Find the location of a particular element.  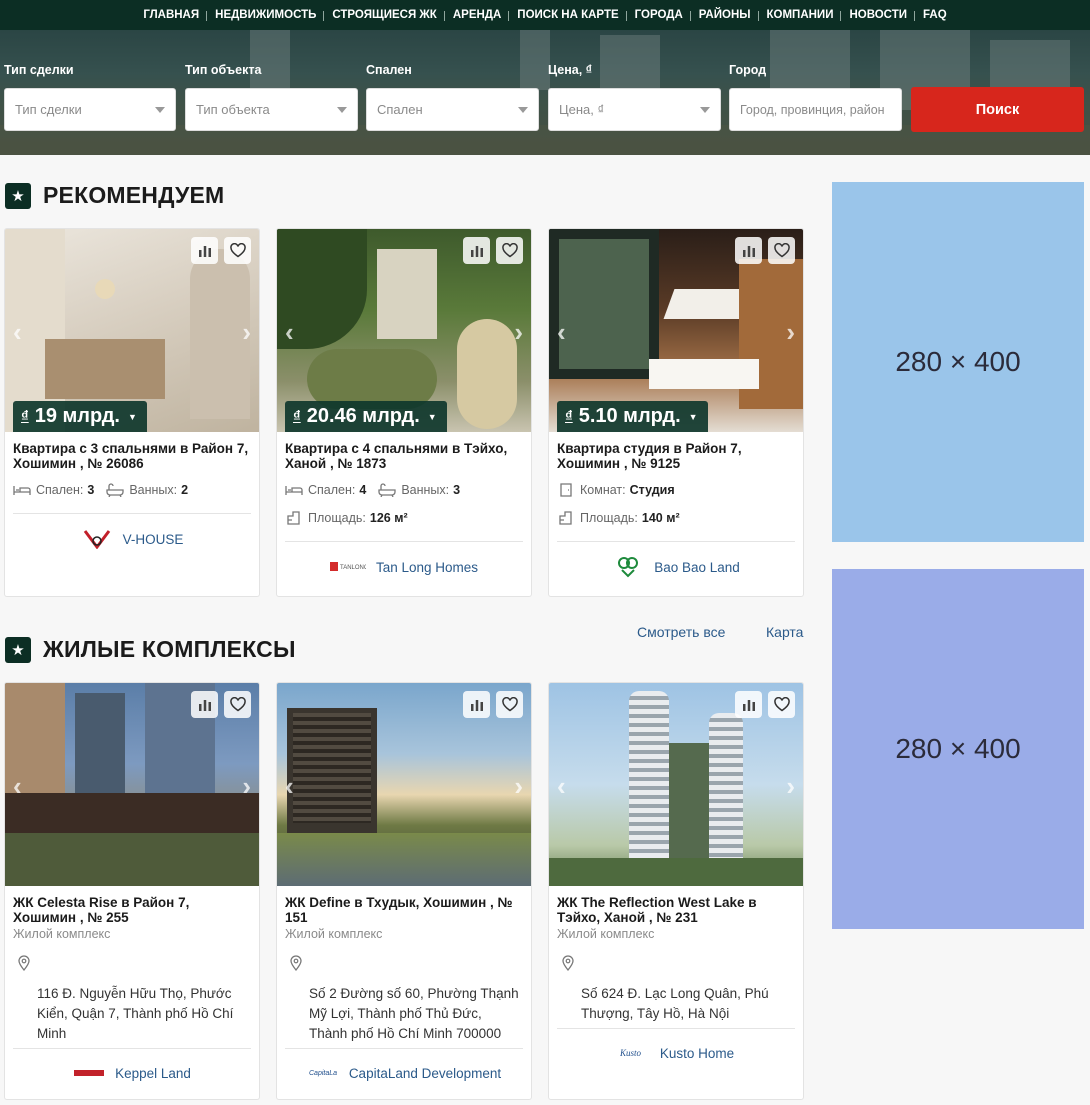

nav-faq: FAQ is located at coordinates (934, 15).